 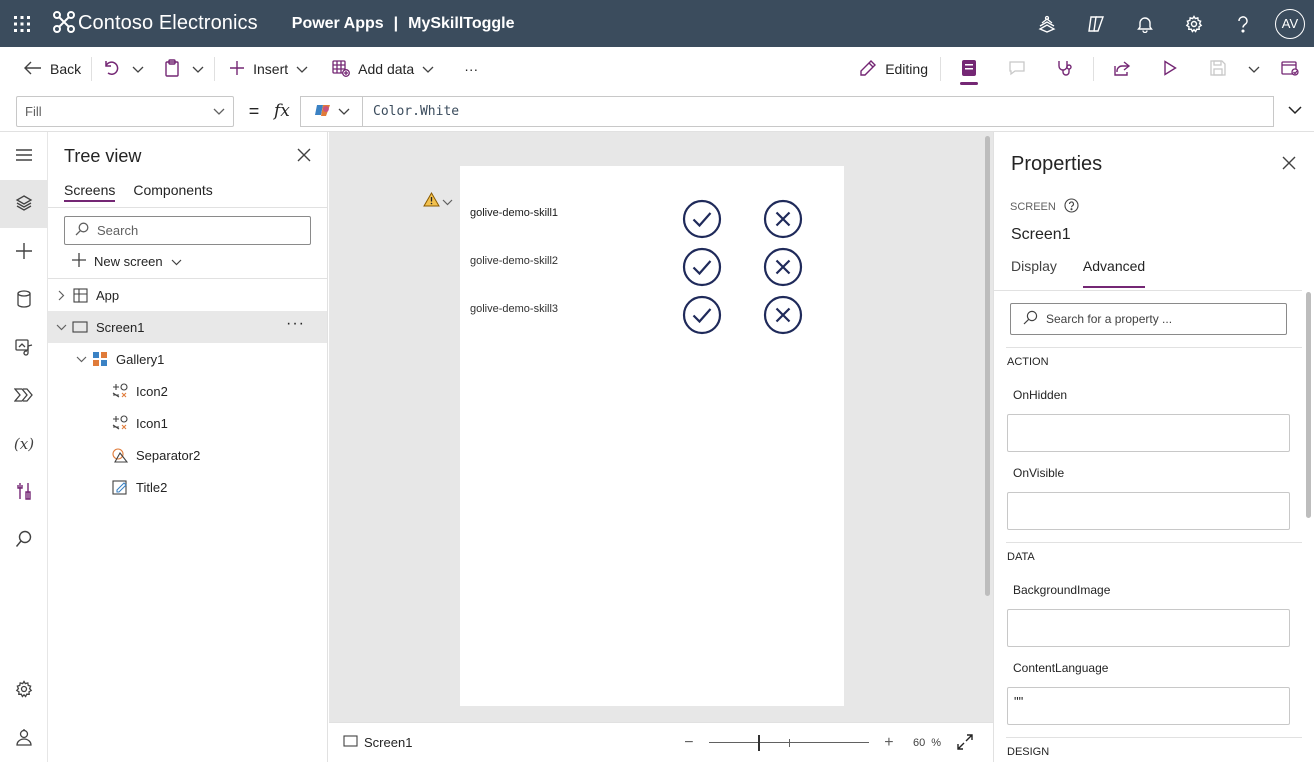 What do you see at coordinates (893, 69) in the screenshot?
I see `editing-mode-button: Editing` at bounding box center [893, 69].